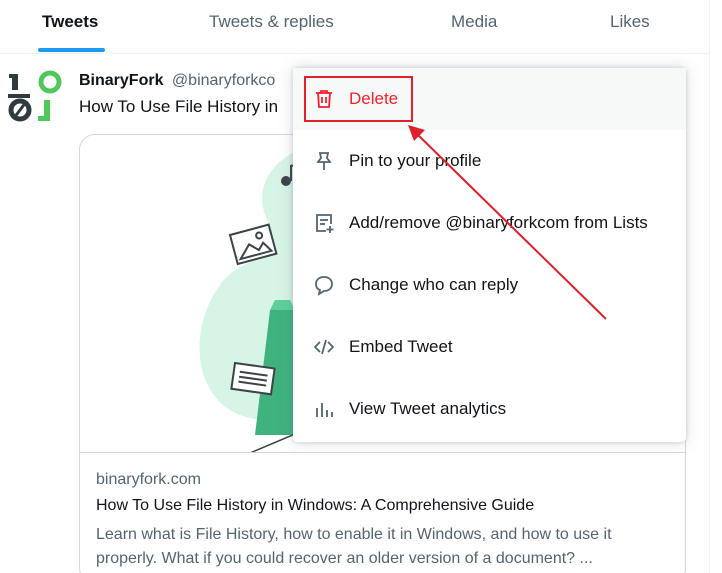 This screenshot has height=573, width=722. I want to click on active-tab-indicator, so click(71, 50).